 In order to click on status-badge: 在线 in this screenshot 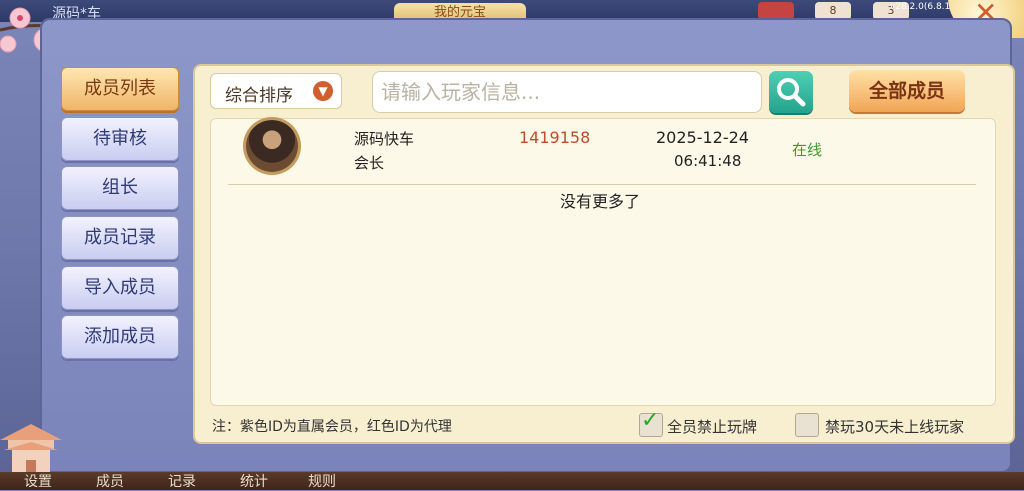, I will do `click(807, 150)`.